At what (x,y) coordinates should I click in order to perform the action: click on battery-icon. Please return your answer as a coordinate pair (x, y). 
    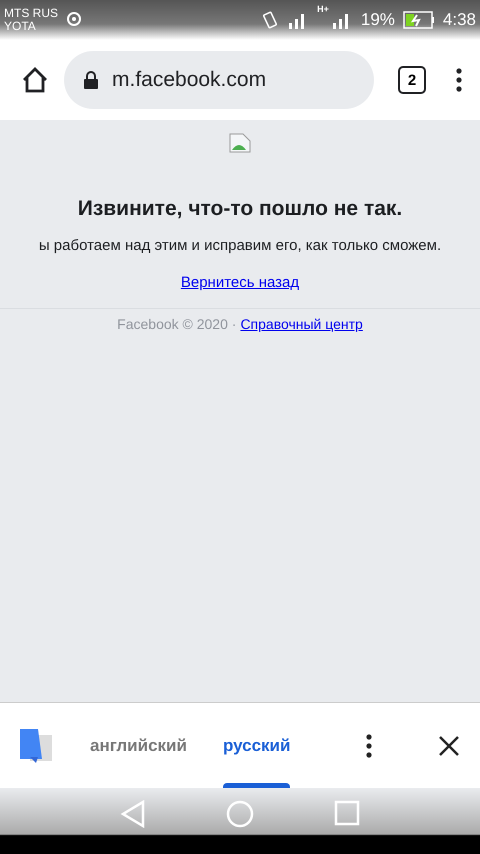
    Looking at the image, I should click on (418, 20).